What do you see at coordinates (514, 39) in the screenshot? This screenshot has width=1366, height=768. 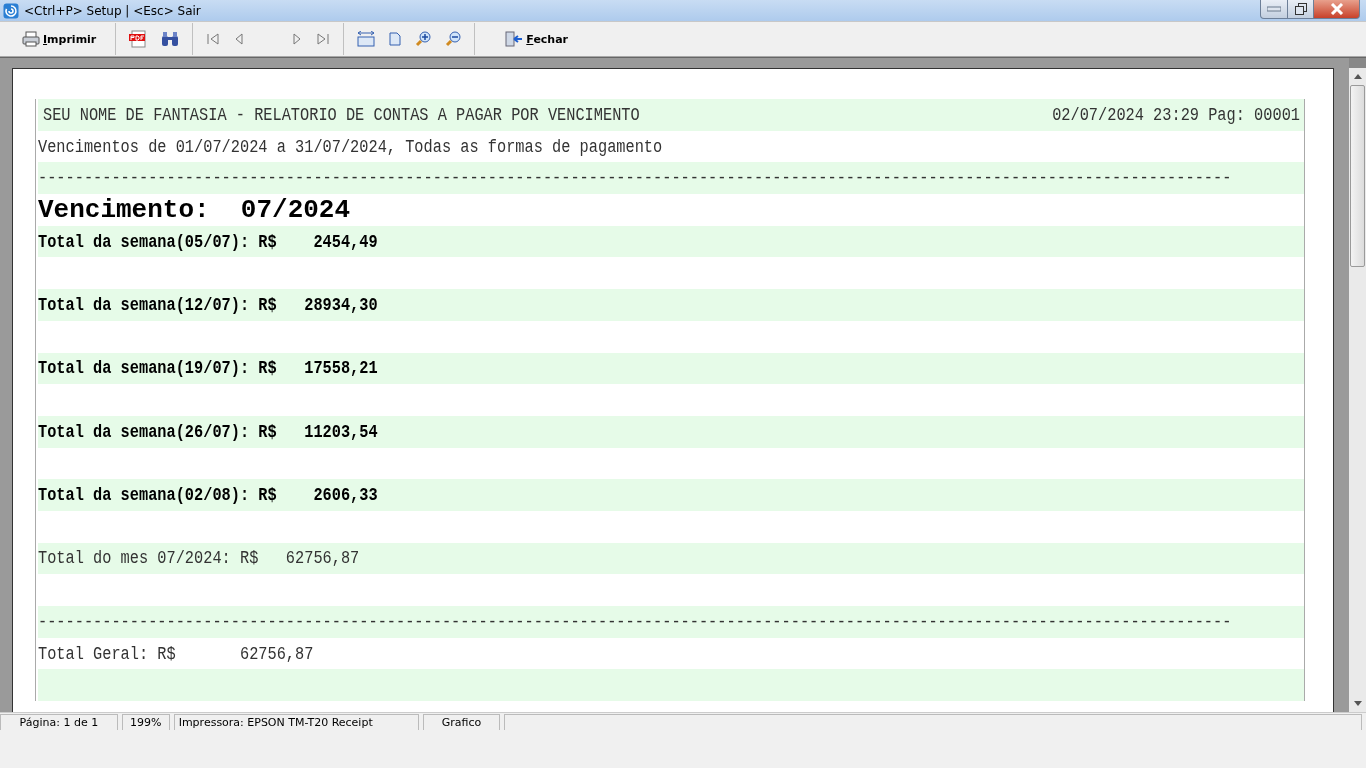 I see `door-arrow-icon` at bounding box center [514, 39].